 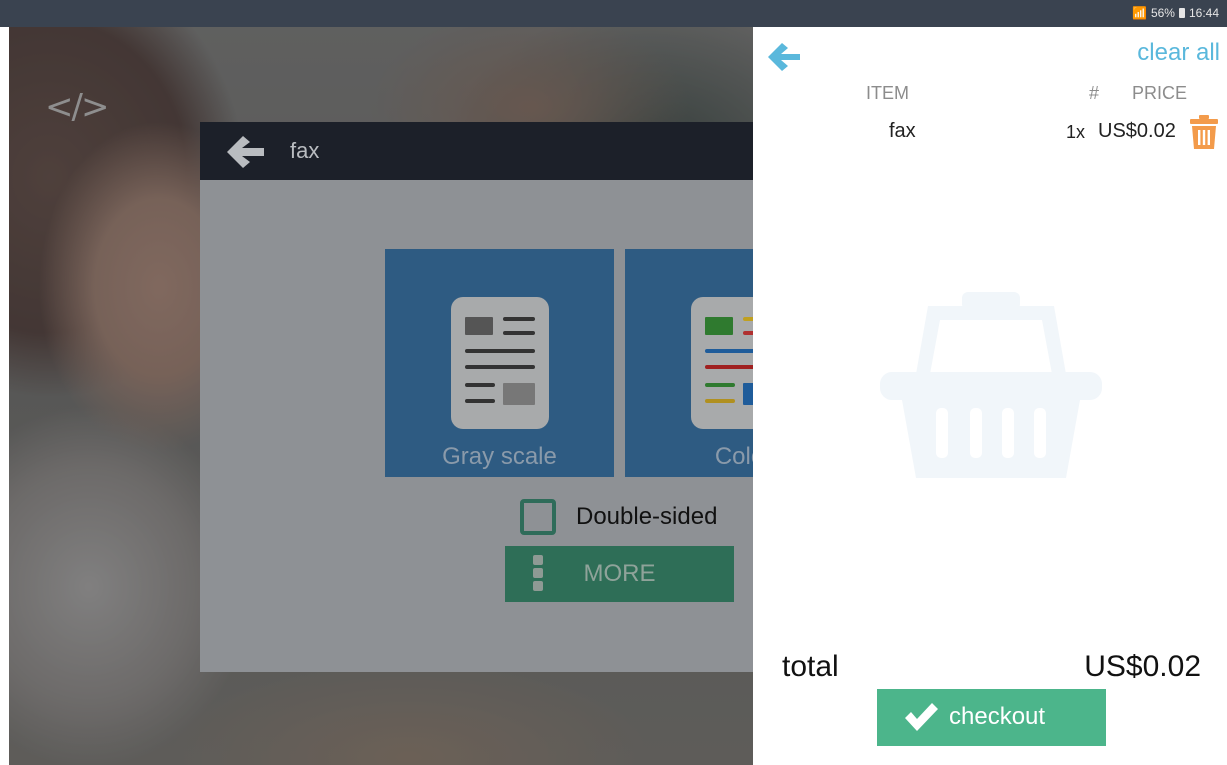 What do you see at coordinates (921, 717) in the screenshot?
I see `checkmark-icon` at bounding box center [921, 717].